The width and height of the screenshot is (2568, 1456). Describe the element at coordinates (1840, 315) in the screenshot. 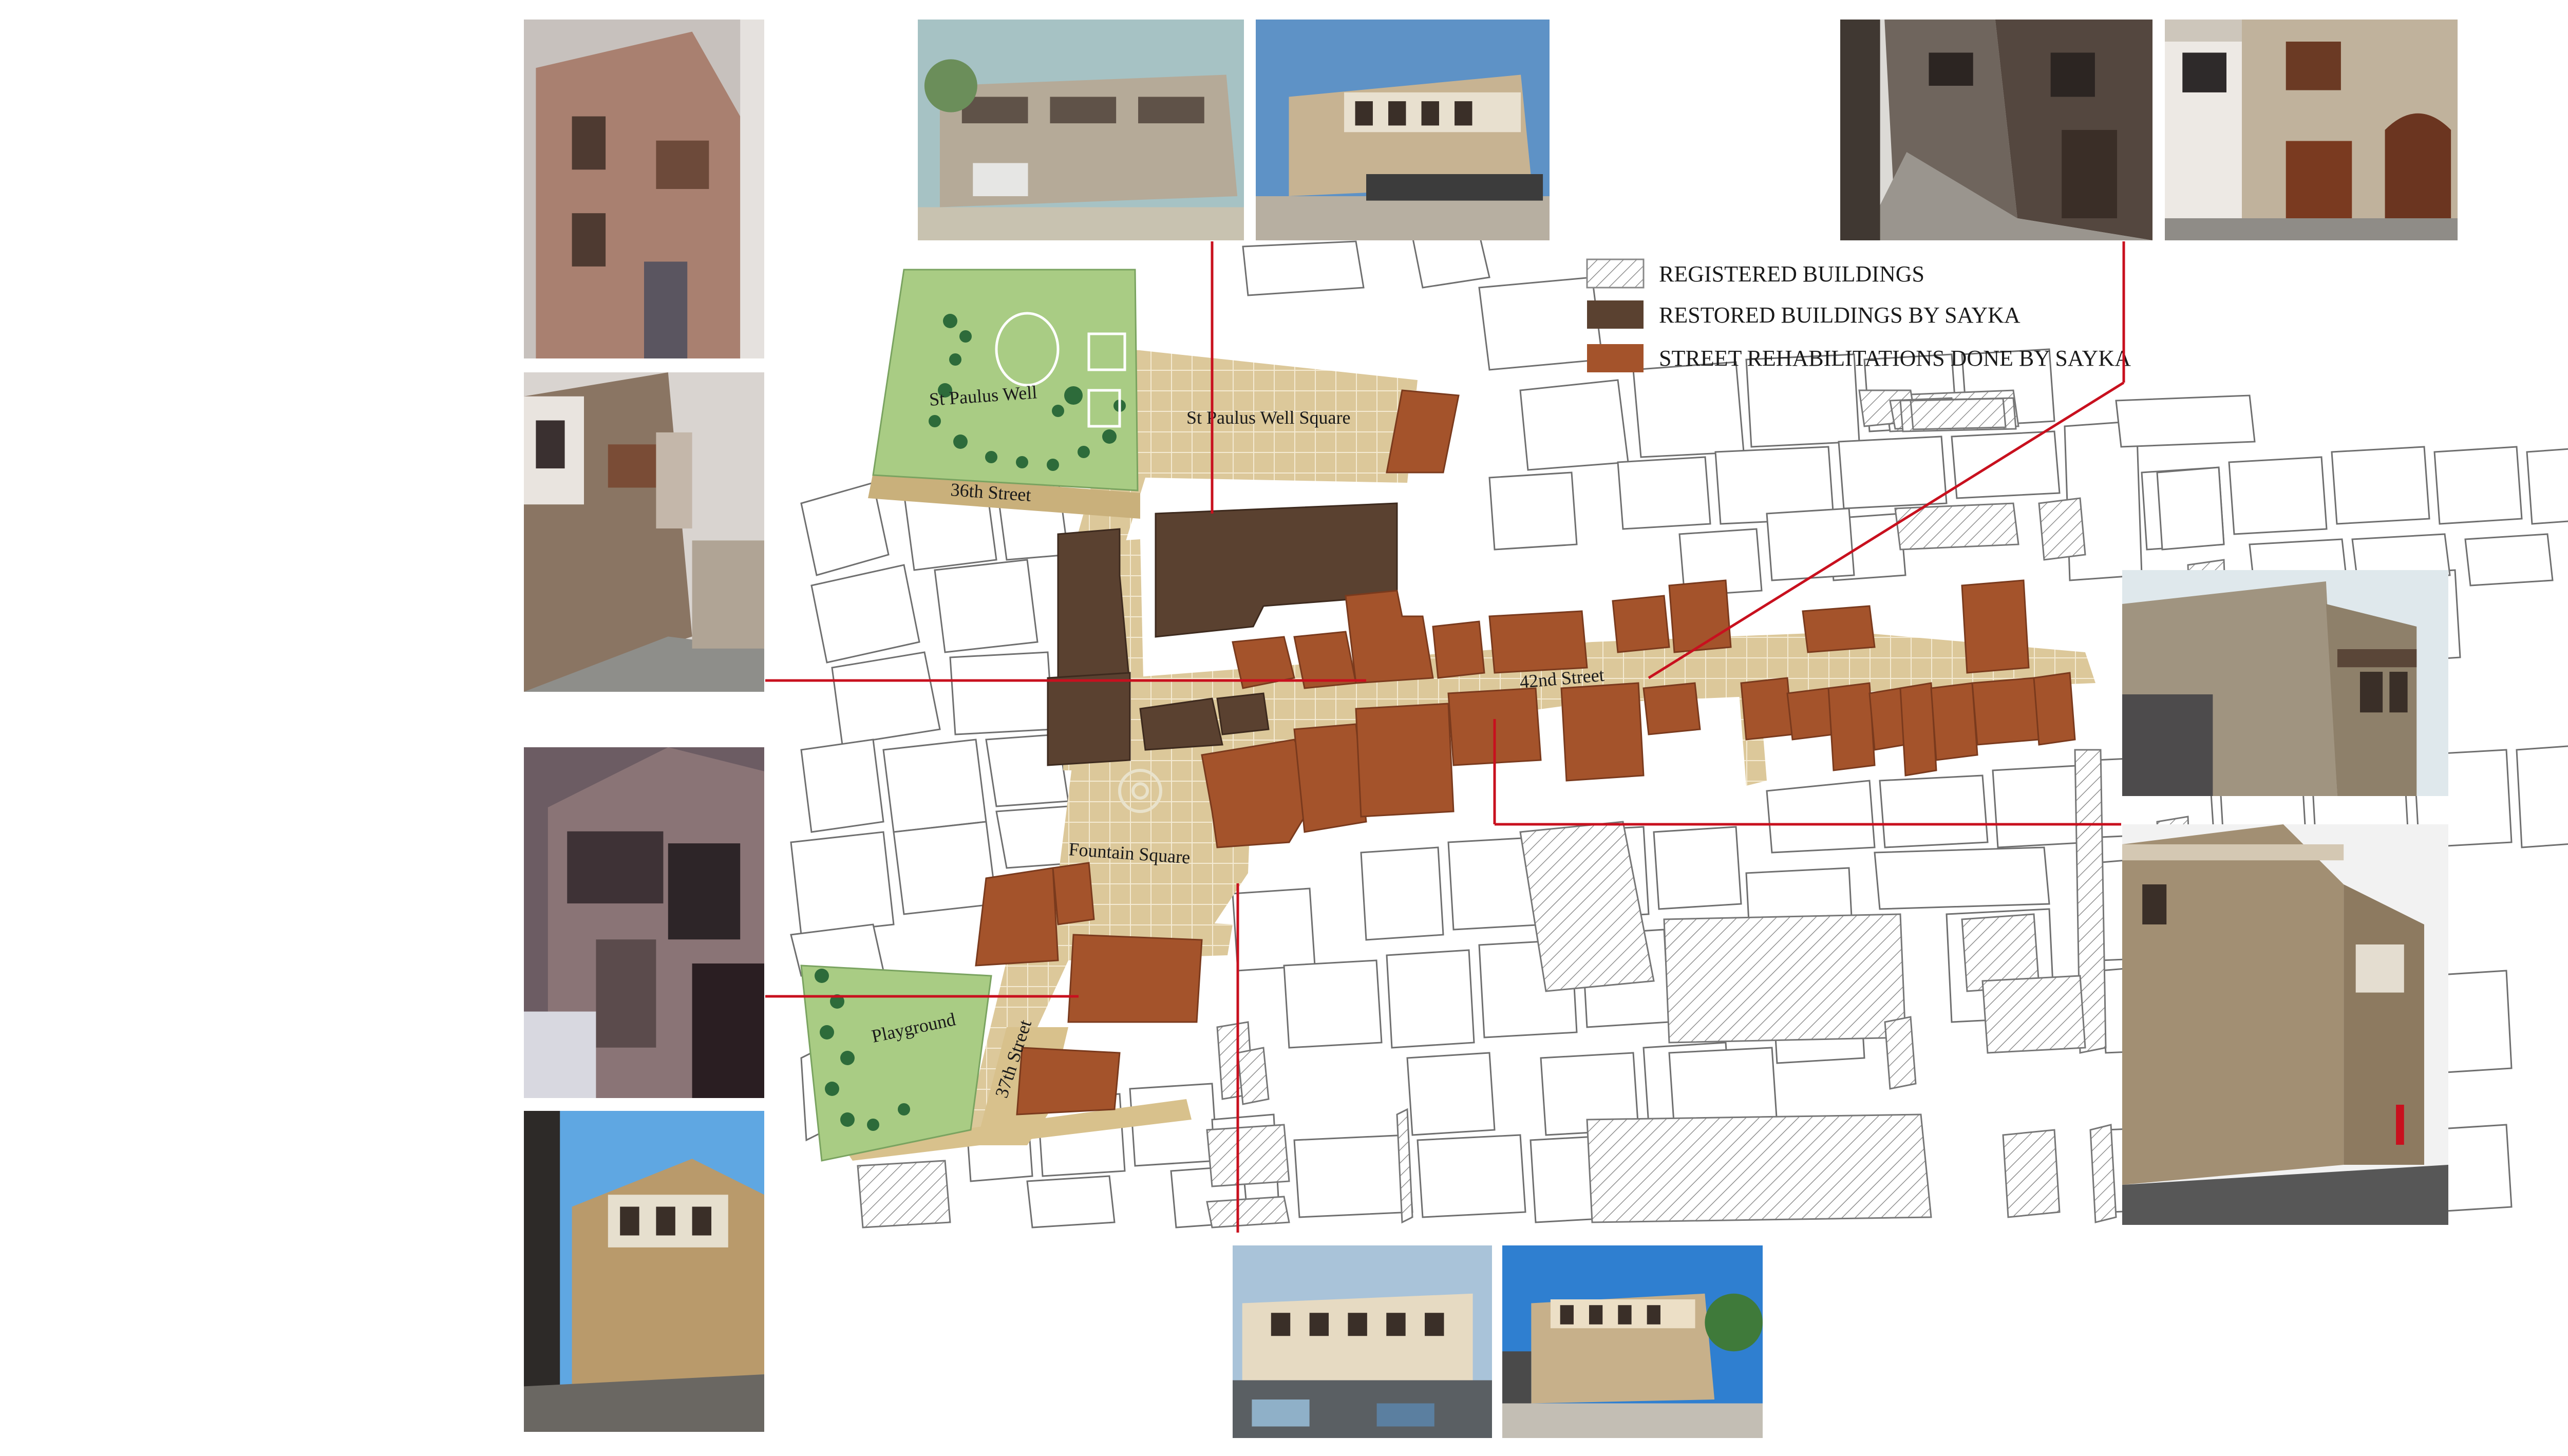

I see `legend-label-restored: RESTORED BUILDINGS BY SAYKA` at that location.